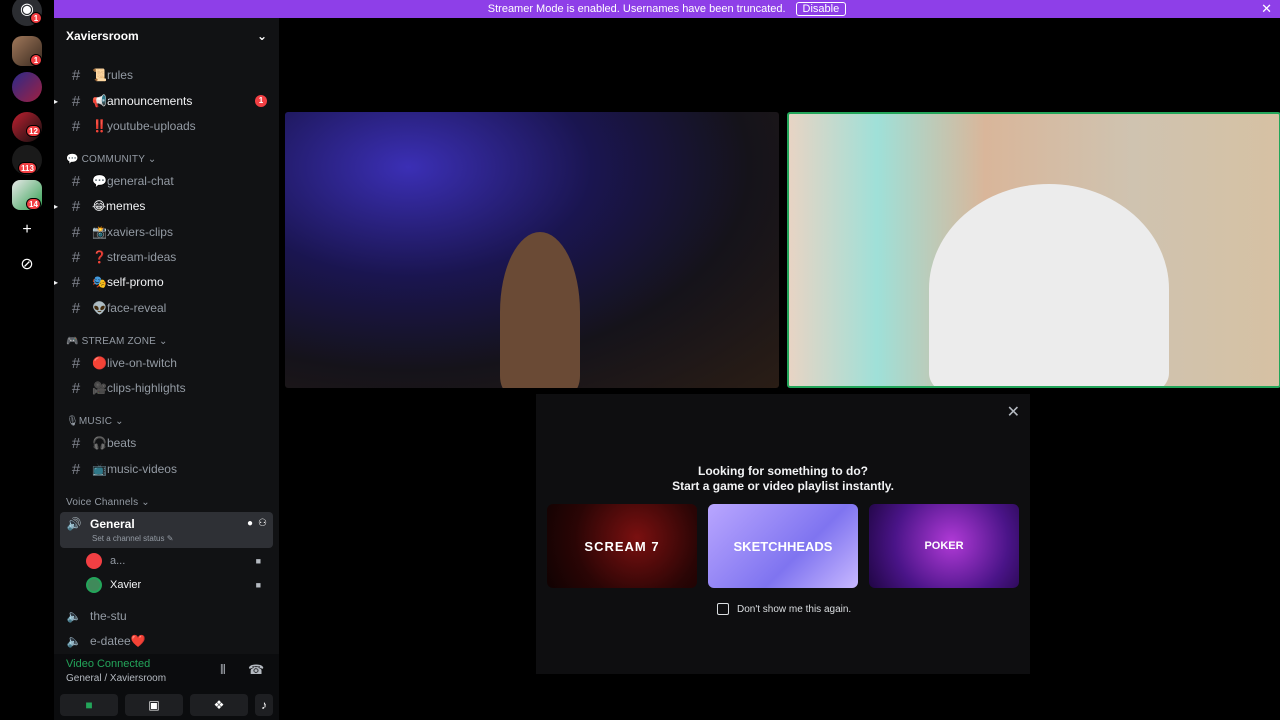 This screenshot has height=720, width=1280. I want to click on disable-streamer-mode-button: Disable, so click(821, 9).